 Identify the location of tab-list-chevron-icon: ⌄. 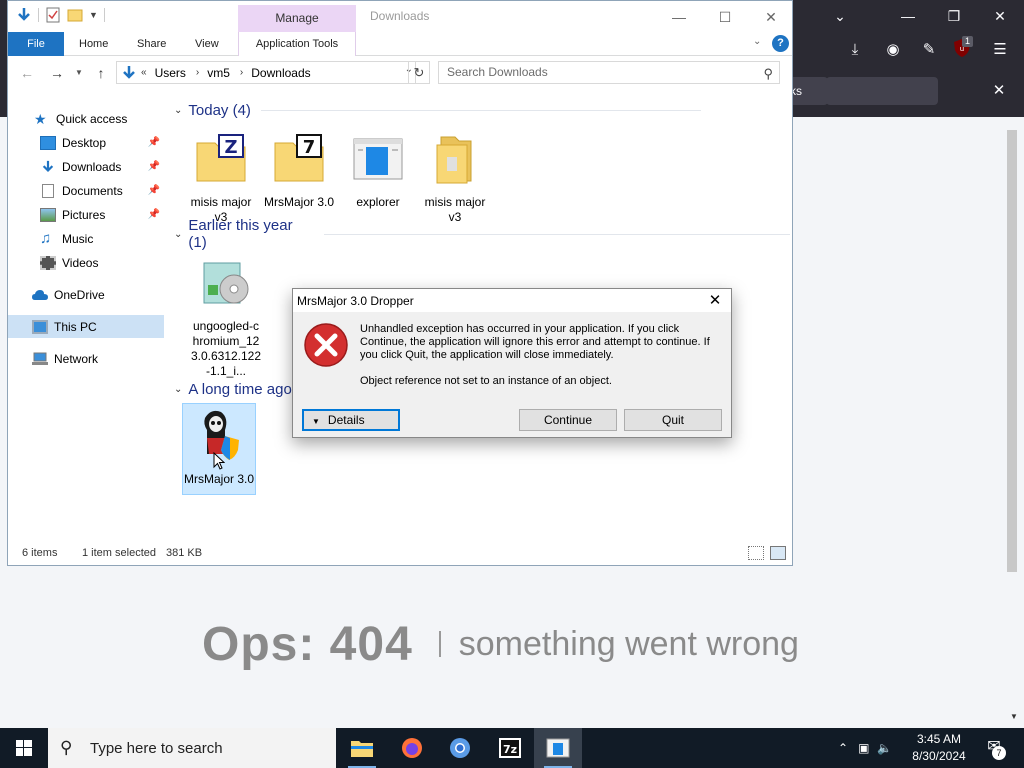
(840, 16).